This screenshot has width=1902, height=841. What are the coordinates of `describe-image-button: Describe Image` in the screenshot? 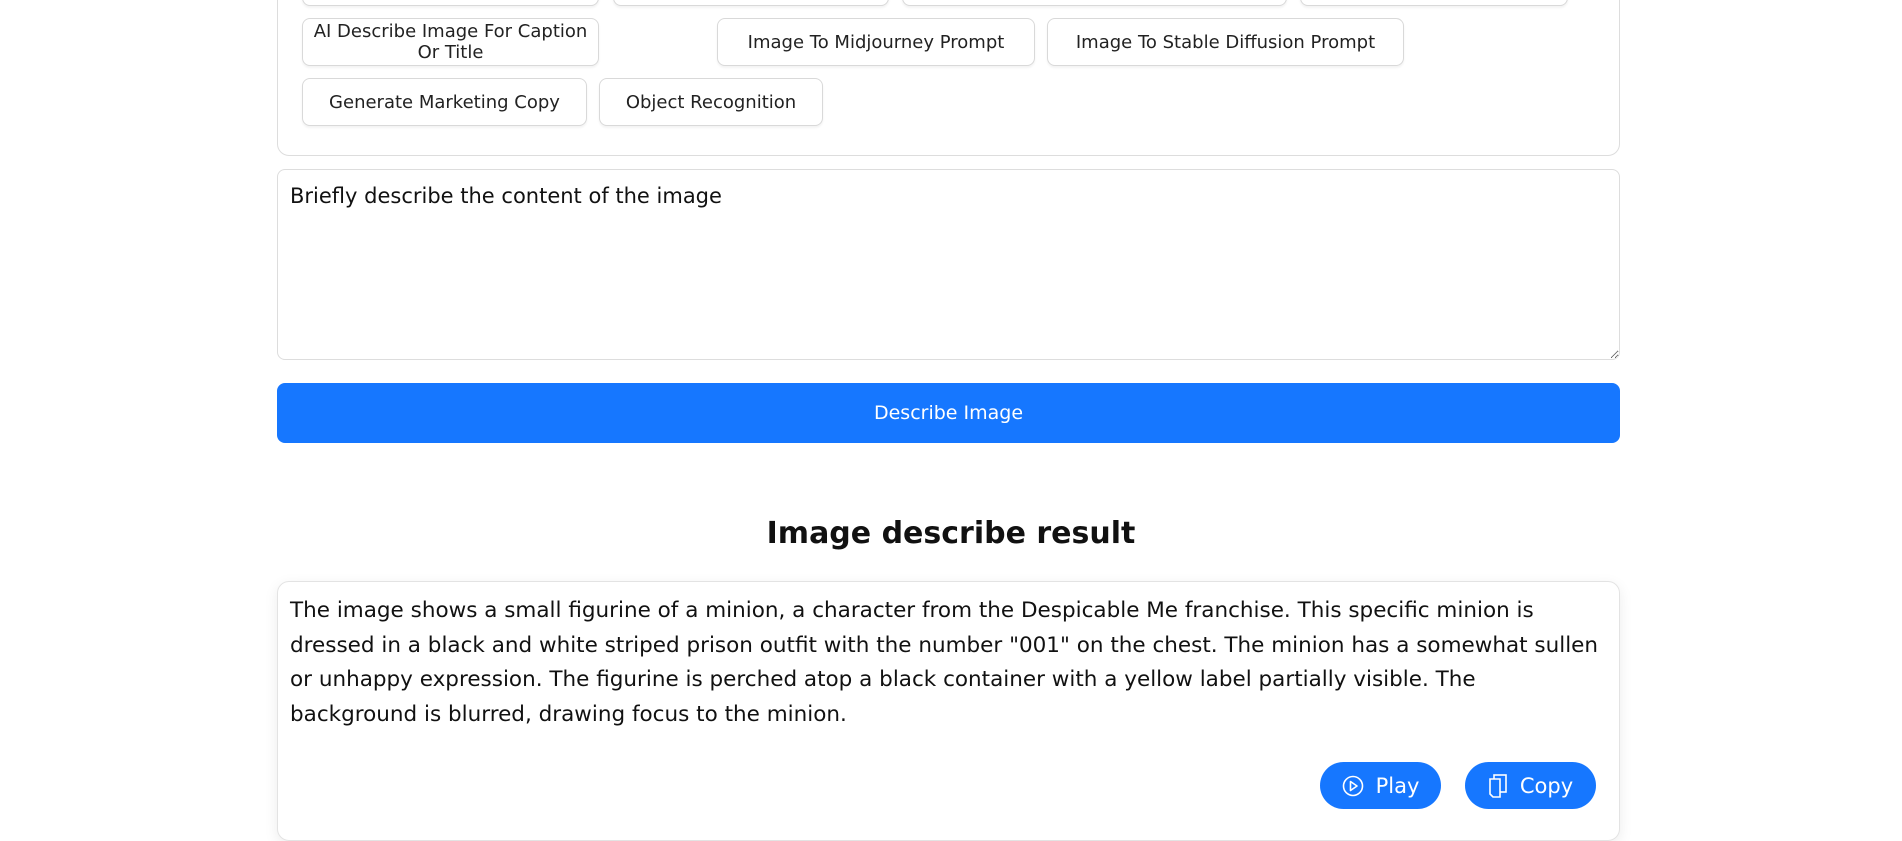 It's located at (948, 413).